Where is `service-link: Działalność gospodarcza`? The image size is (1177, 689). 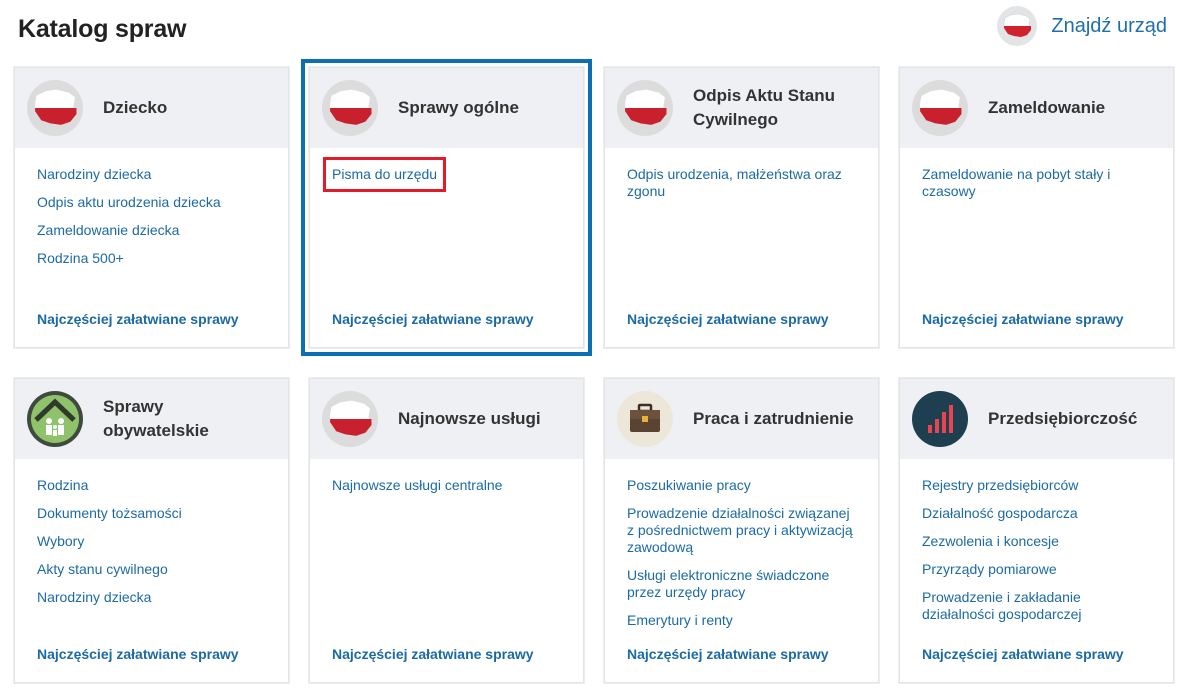
service-link: Działalność gospodarcza is located at coordinates (1000, 513).